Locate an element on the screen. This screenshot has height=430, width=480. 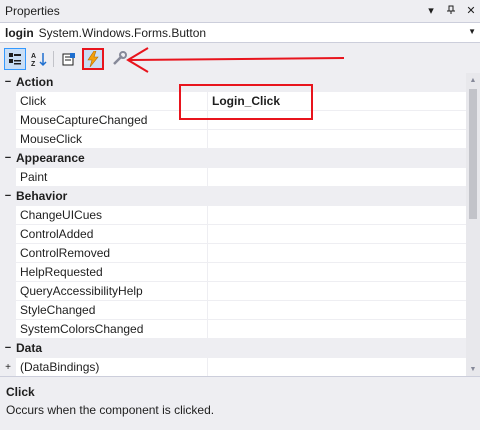
property-row: Paint is located at coordinates (233, 177).